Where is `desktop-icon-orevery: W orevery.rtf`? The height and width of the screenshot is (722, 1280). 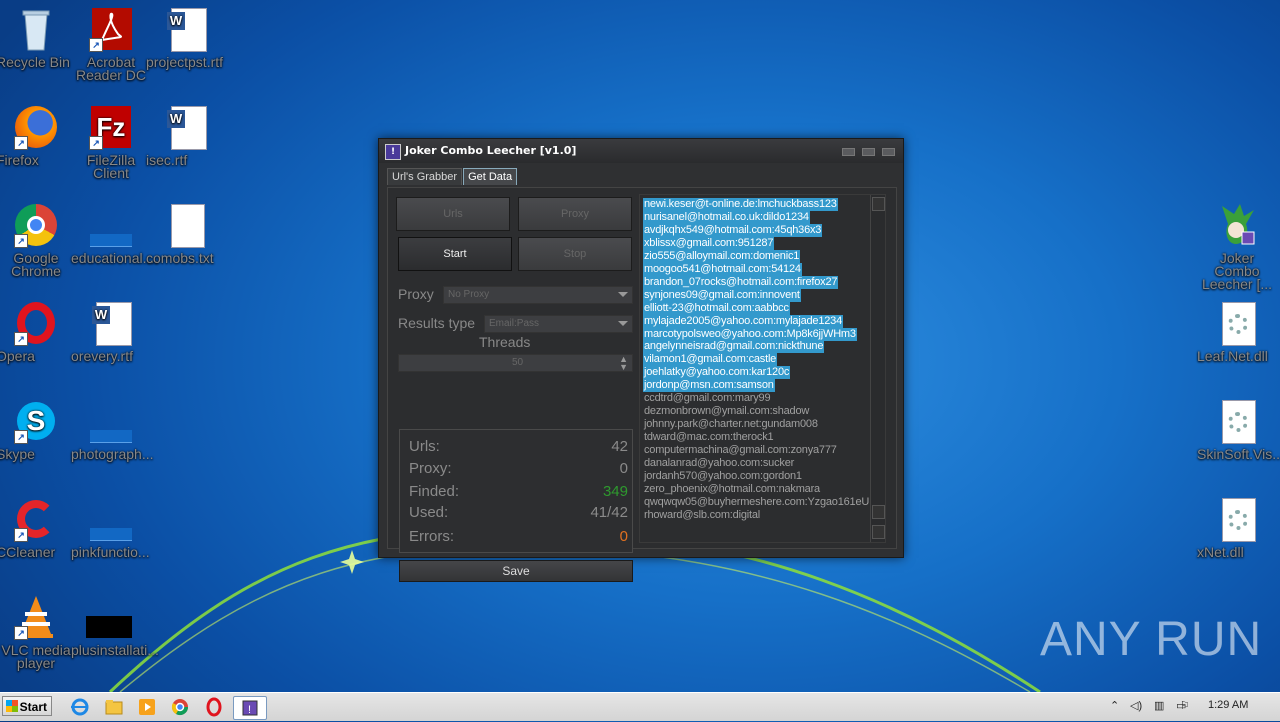 desktop-icon-orevery: W orevery.rtf is located at coordinates (111, 331).